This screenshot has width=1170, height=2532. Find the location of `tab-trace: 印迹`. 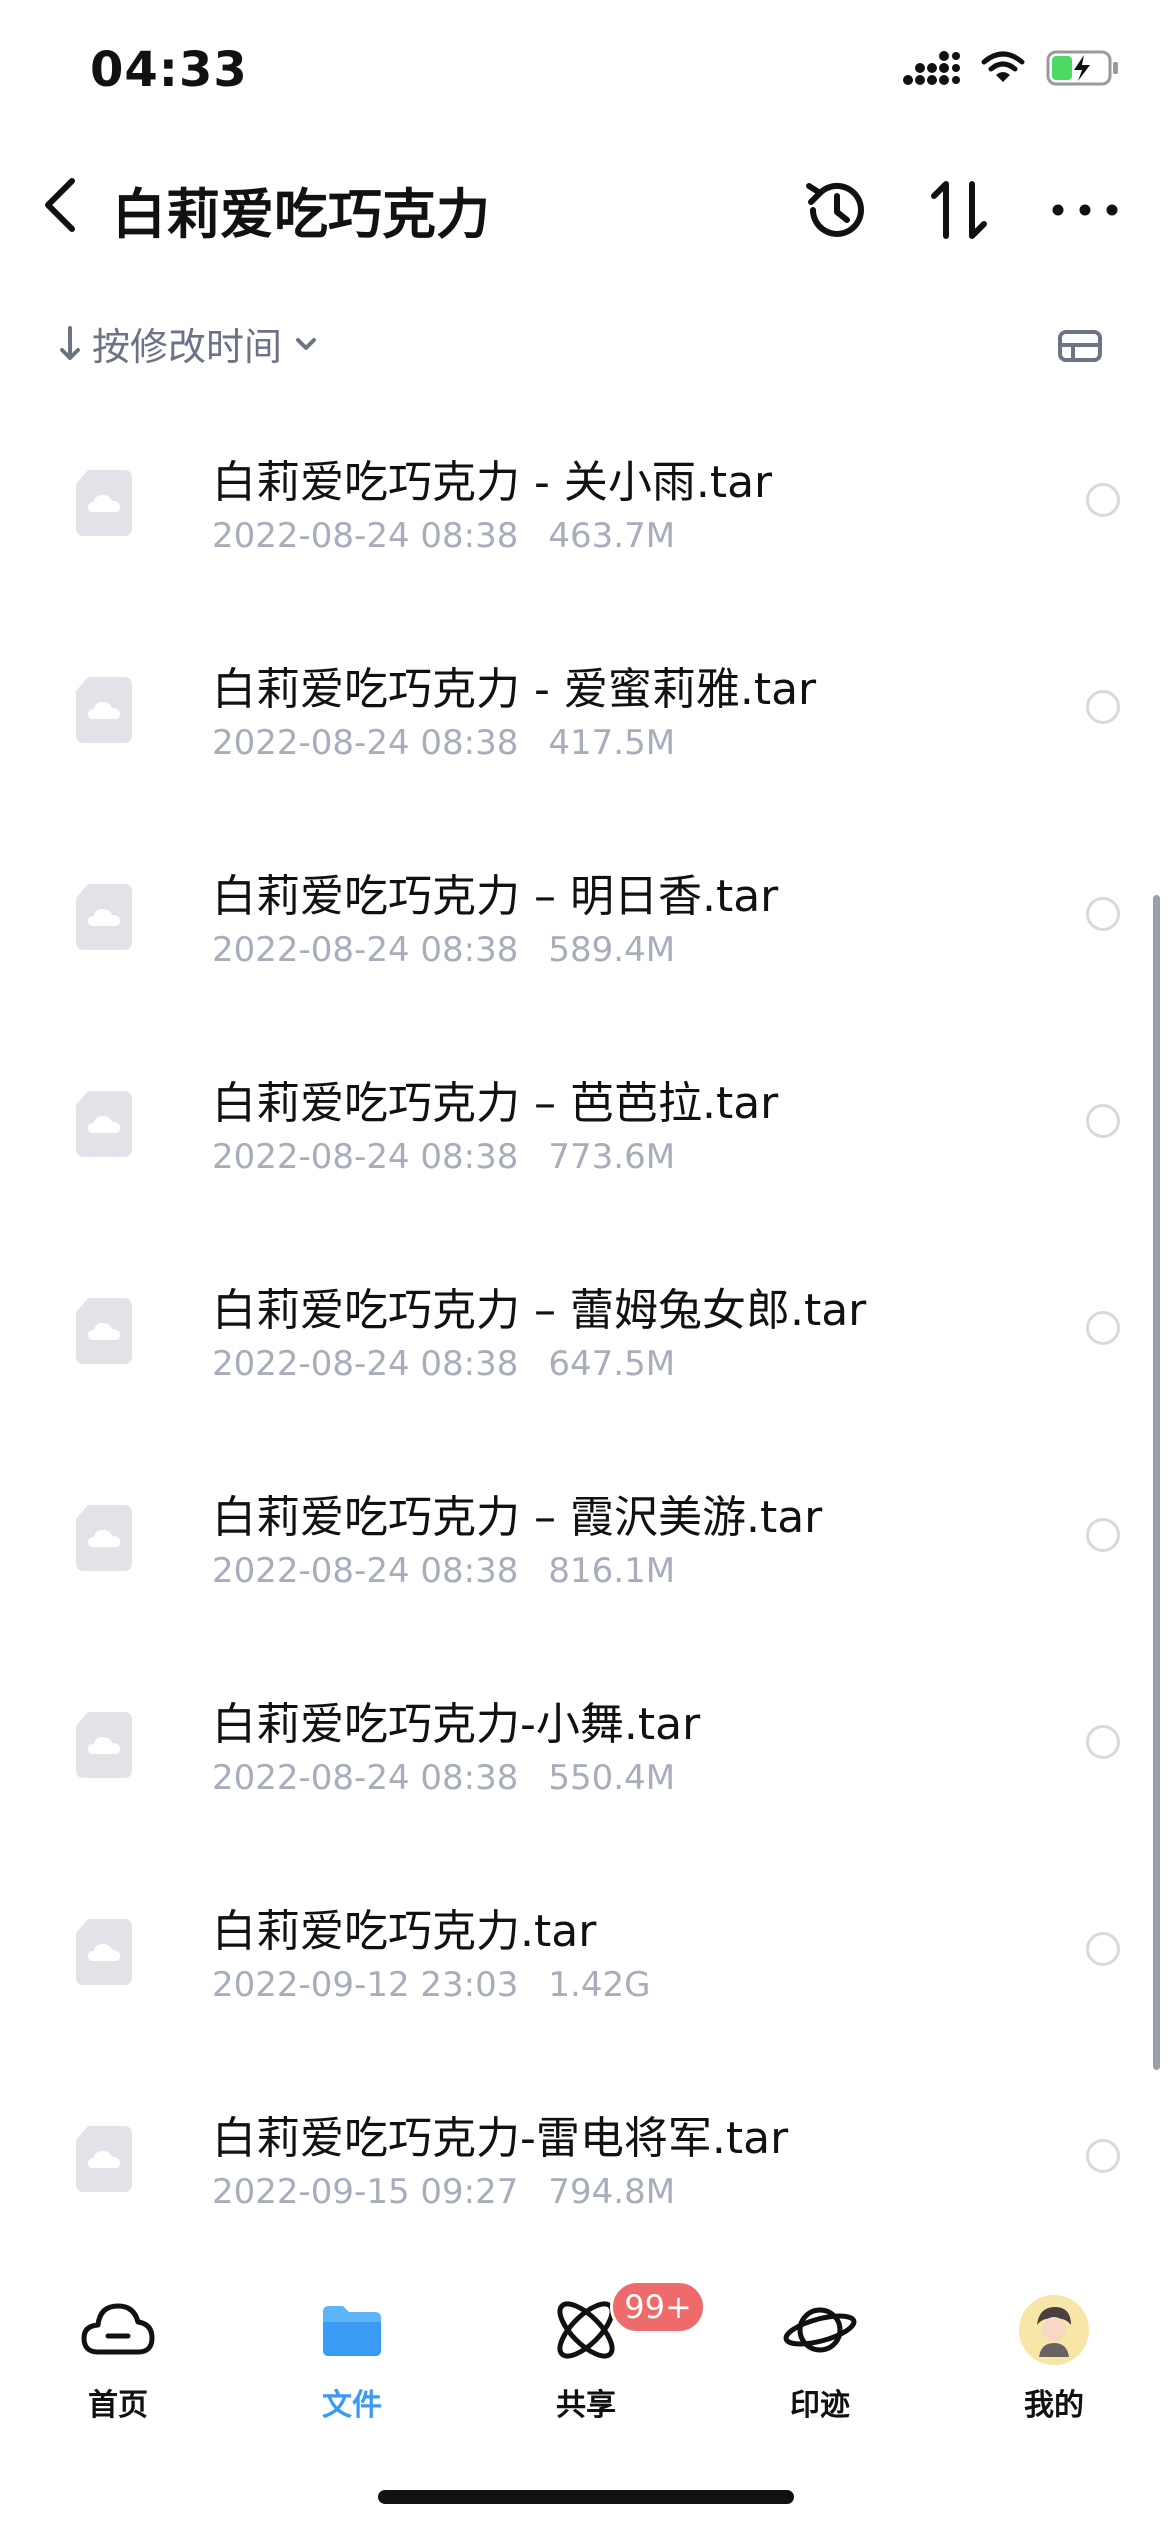

tab-trace: 印迹 is located at coordinates (820, 2360).